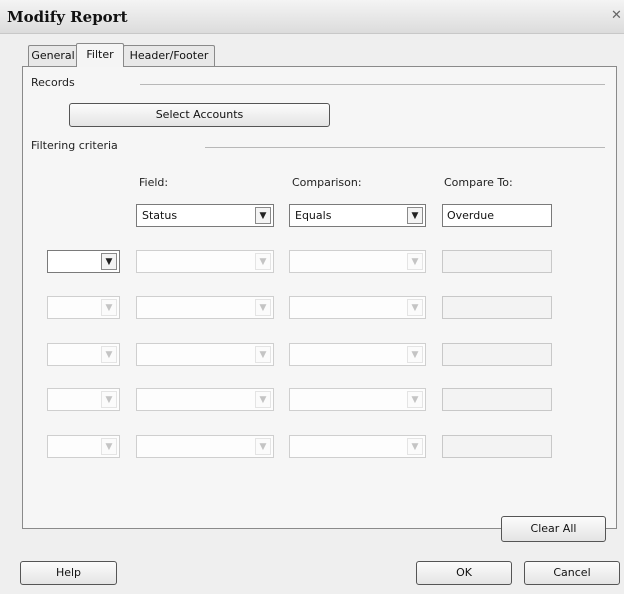 This screenshot has height=594, width=624. Describe the element at coordinates (199, 115) in the screenshot. I see `select-accounts-button: Select Accounts` at that location.